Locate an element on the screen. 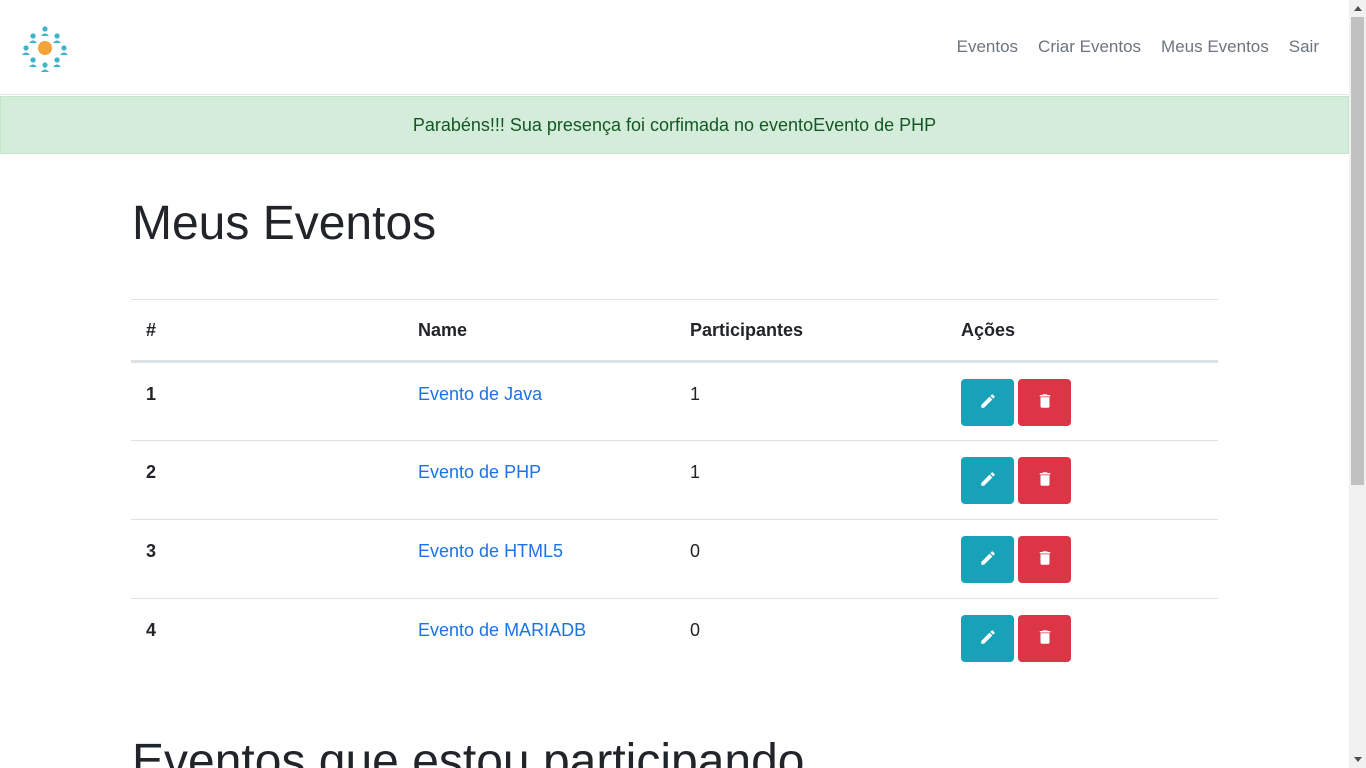  table-header-row: # Name Participantes Ações is located at coordinates (674, 331).